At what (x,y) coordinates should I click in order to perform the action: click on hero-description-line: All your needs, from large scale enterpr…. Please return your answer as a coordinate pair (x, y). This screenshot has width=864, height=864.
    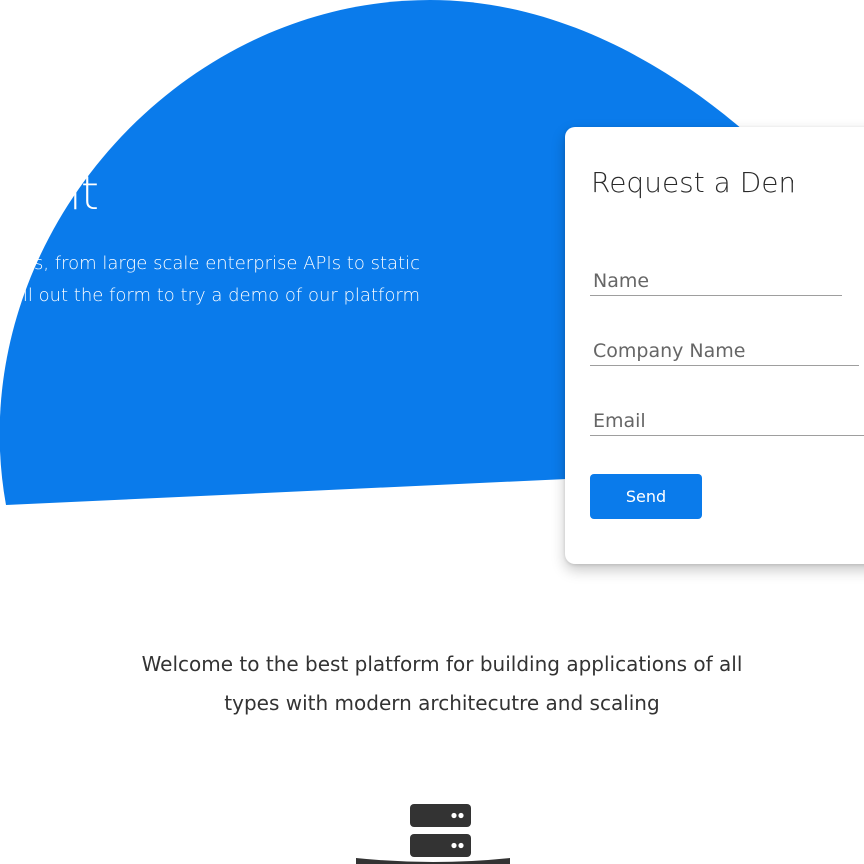
    Looking at the image, I should click on (210, 263).